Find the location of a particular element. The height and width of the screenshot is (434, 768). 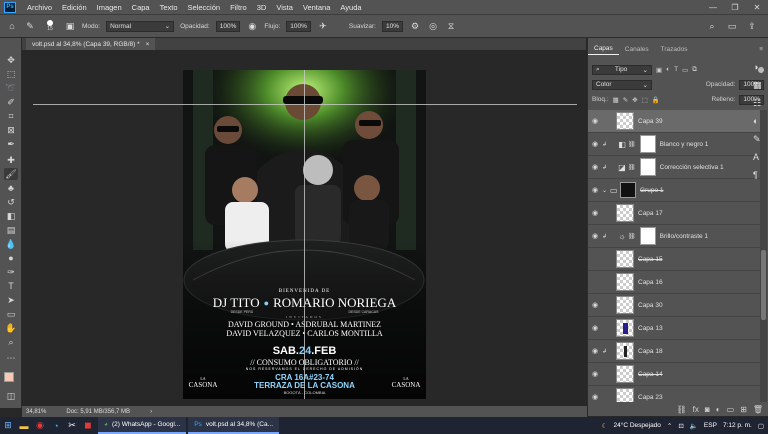

tab-canales: Canales is located at coordinates (637, 49).